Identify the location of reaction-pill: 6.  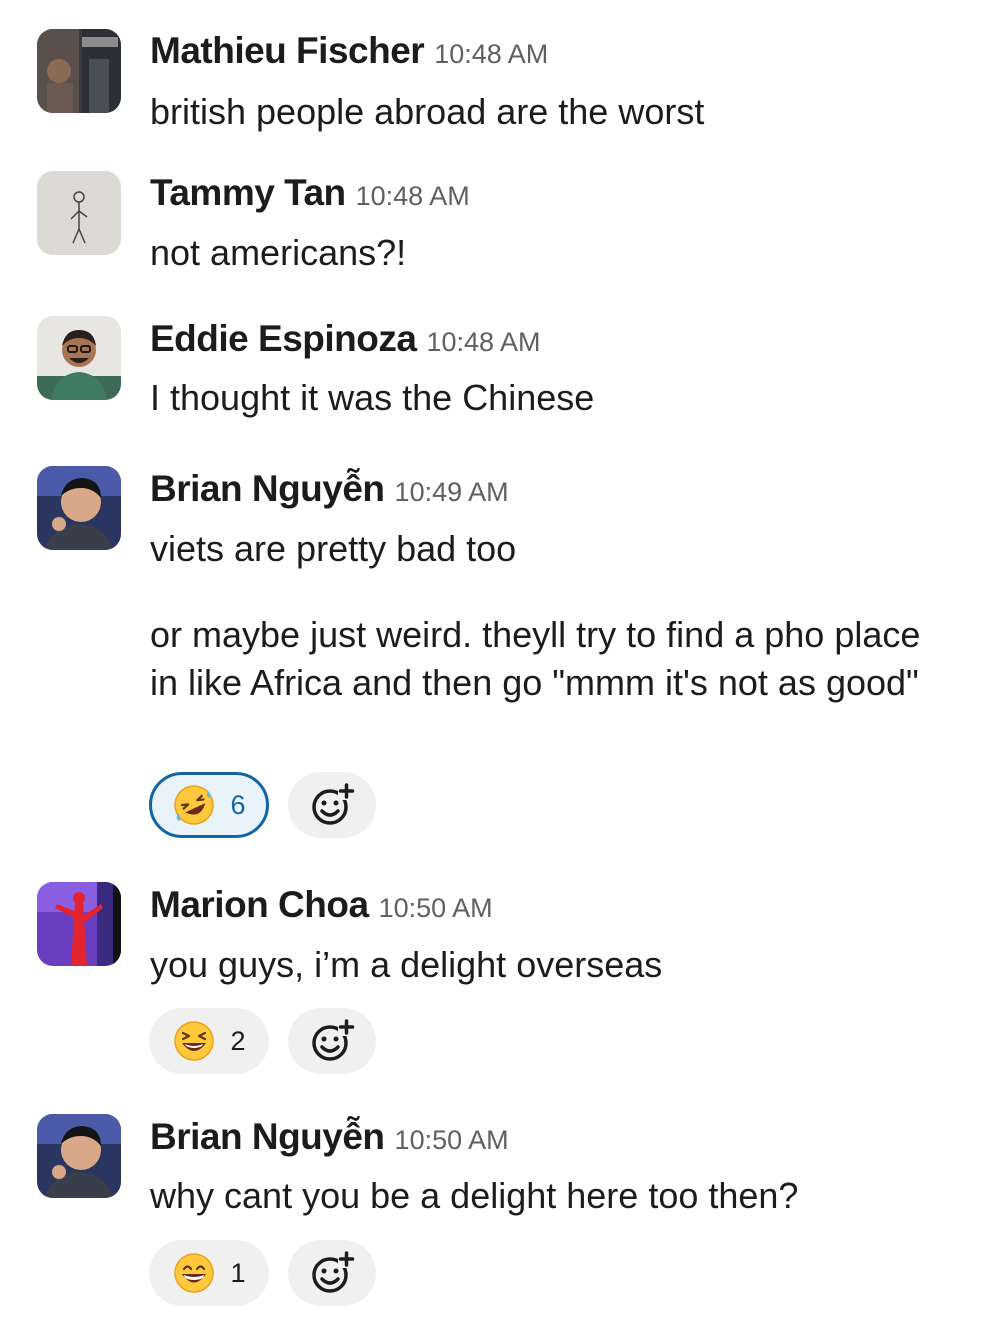
(209, 805).